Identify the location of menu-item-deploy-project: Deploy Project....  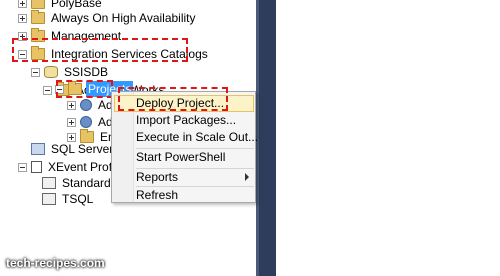
(180, 103).